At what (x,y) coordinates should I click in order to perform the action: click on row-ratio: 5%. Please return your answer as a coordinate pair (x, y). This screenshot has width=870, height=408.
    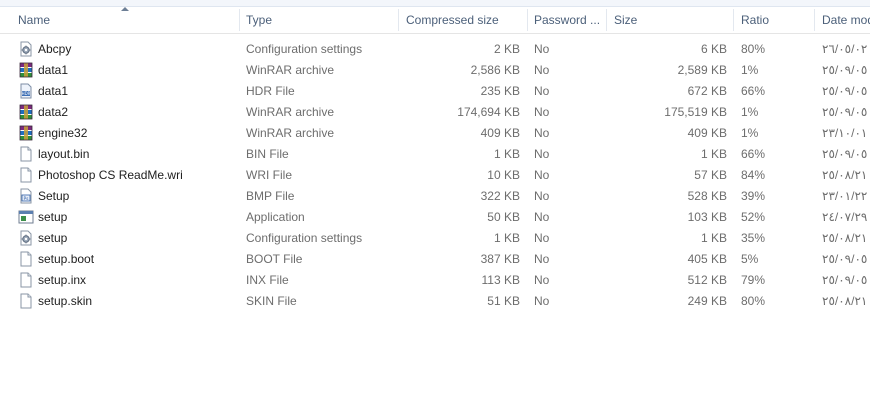
    Looking at the image, I should click on (750, 259).